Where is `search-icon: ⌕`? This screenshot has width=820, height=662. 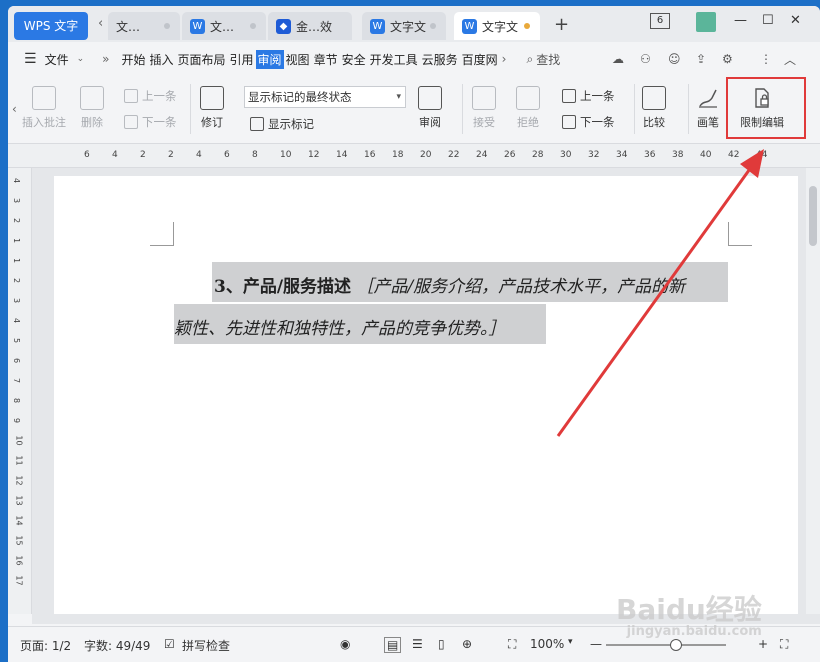 search-icon: ⌕ is located at coordinates (529, 59).